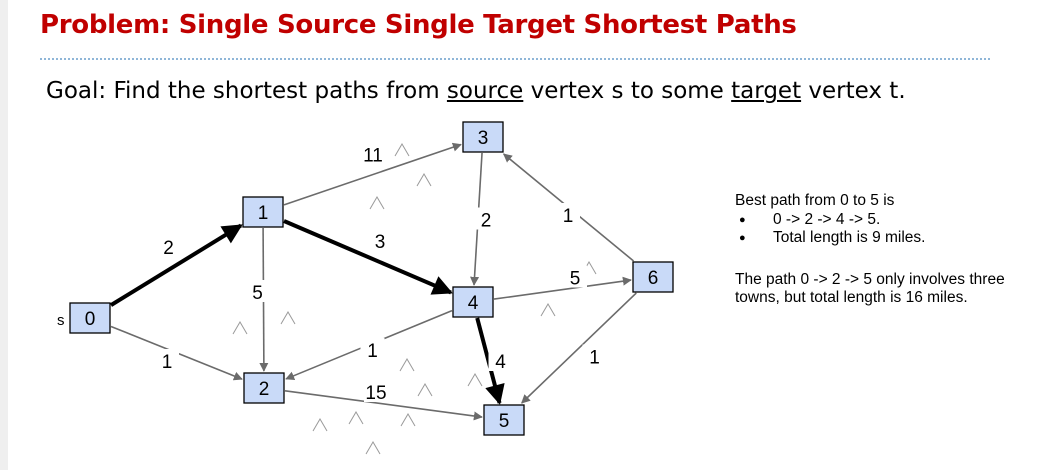  I want to click on node-label: 4, so click(473, 303).